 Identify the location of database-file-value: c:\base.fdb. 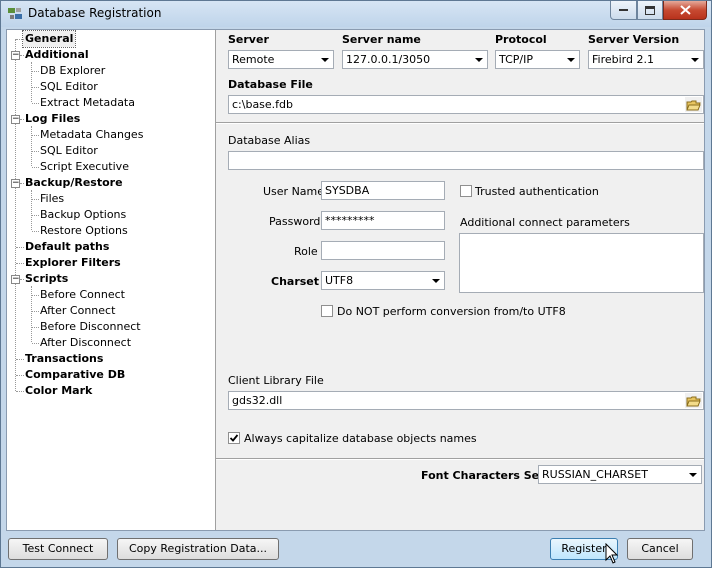
(263, 104).